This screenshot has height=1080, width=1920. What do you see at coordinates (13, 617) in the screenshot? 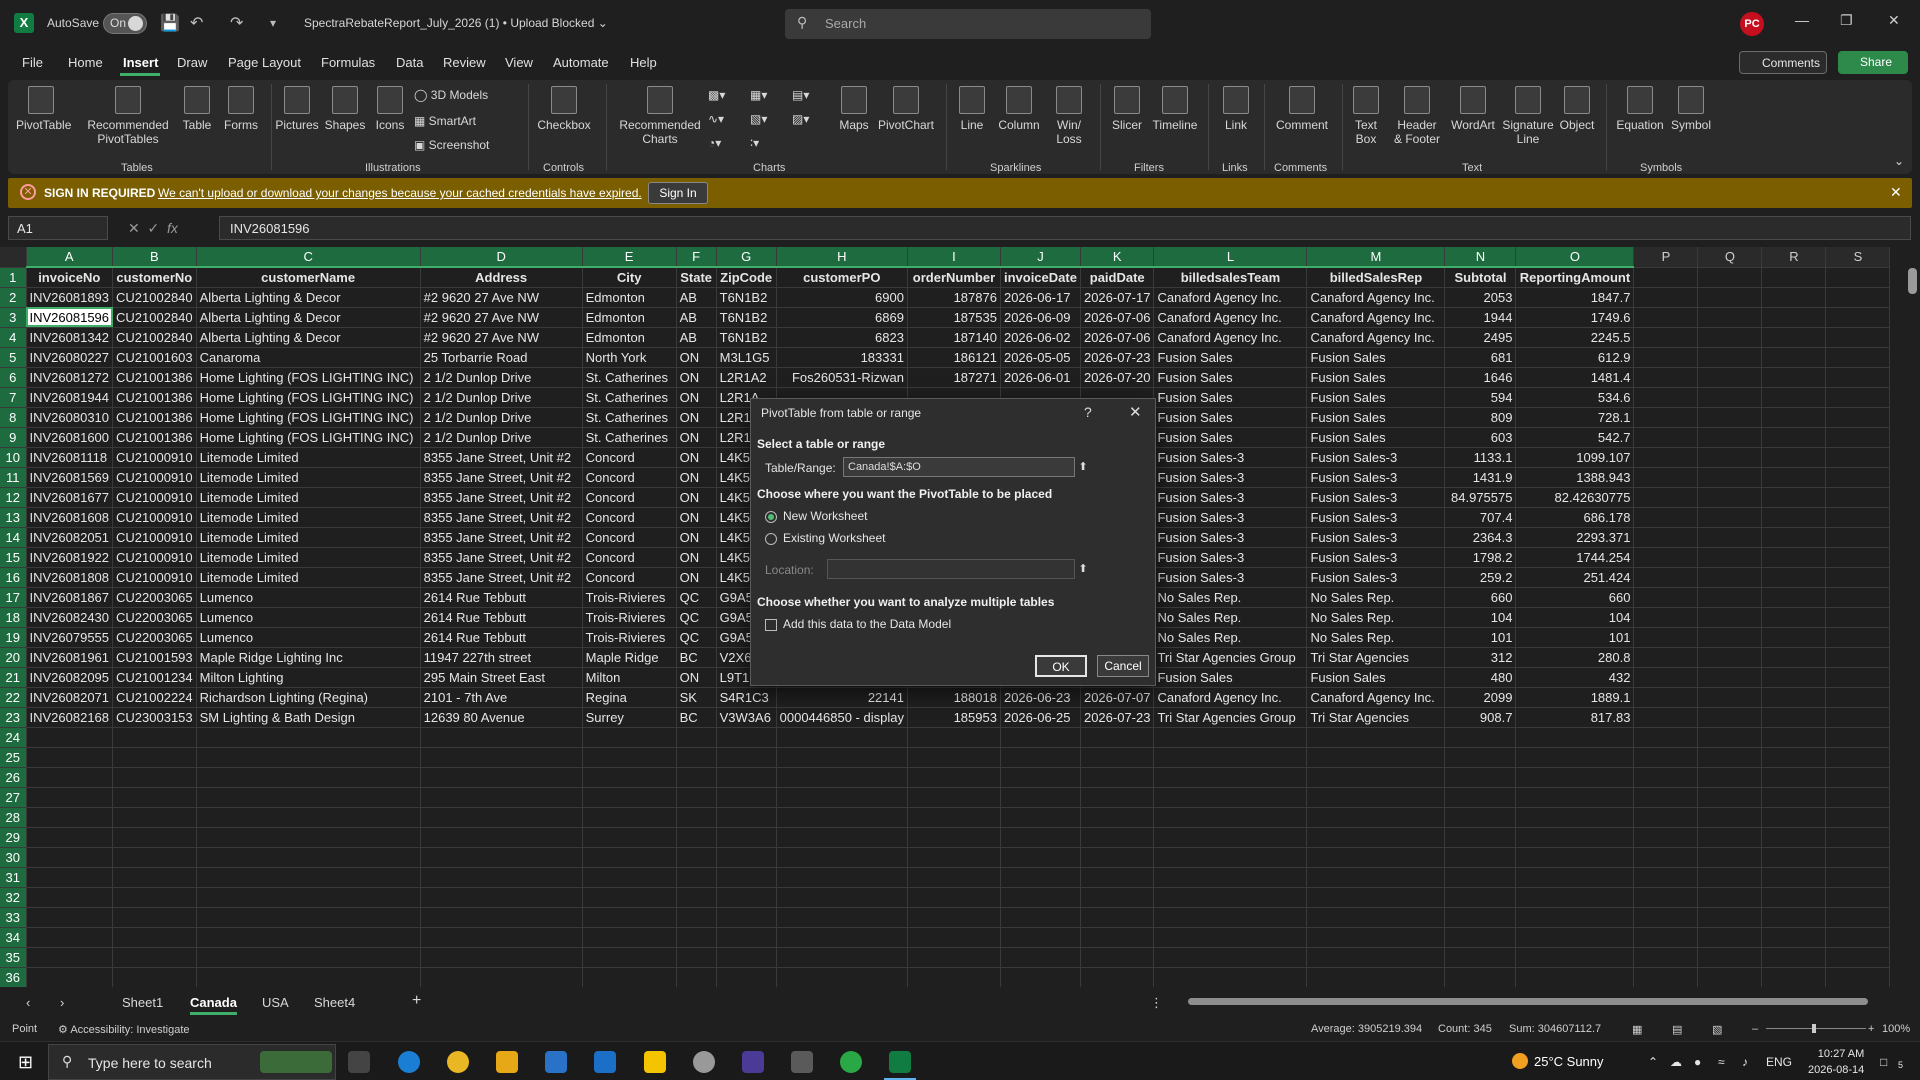
I see `row-header: 18` at bounding box center [13, 617].